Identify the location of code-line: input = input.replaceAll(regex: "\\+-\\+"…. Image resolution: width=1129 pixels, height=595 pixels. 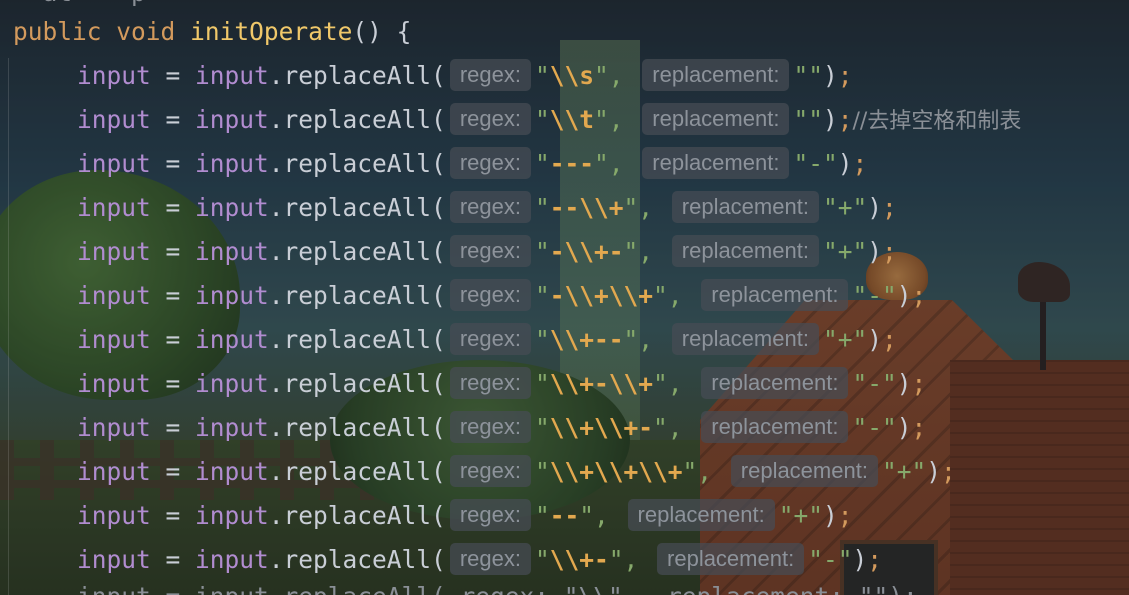
(501, 384).